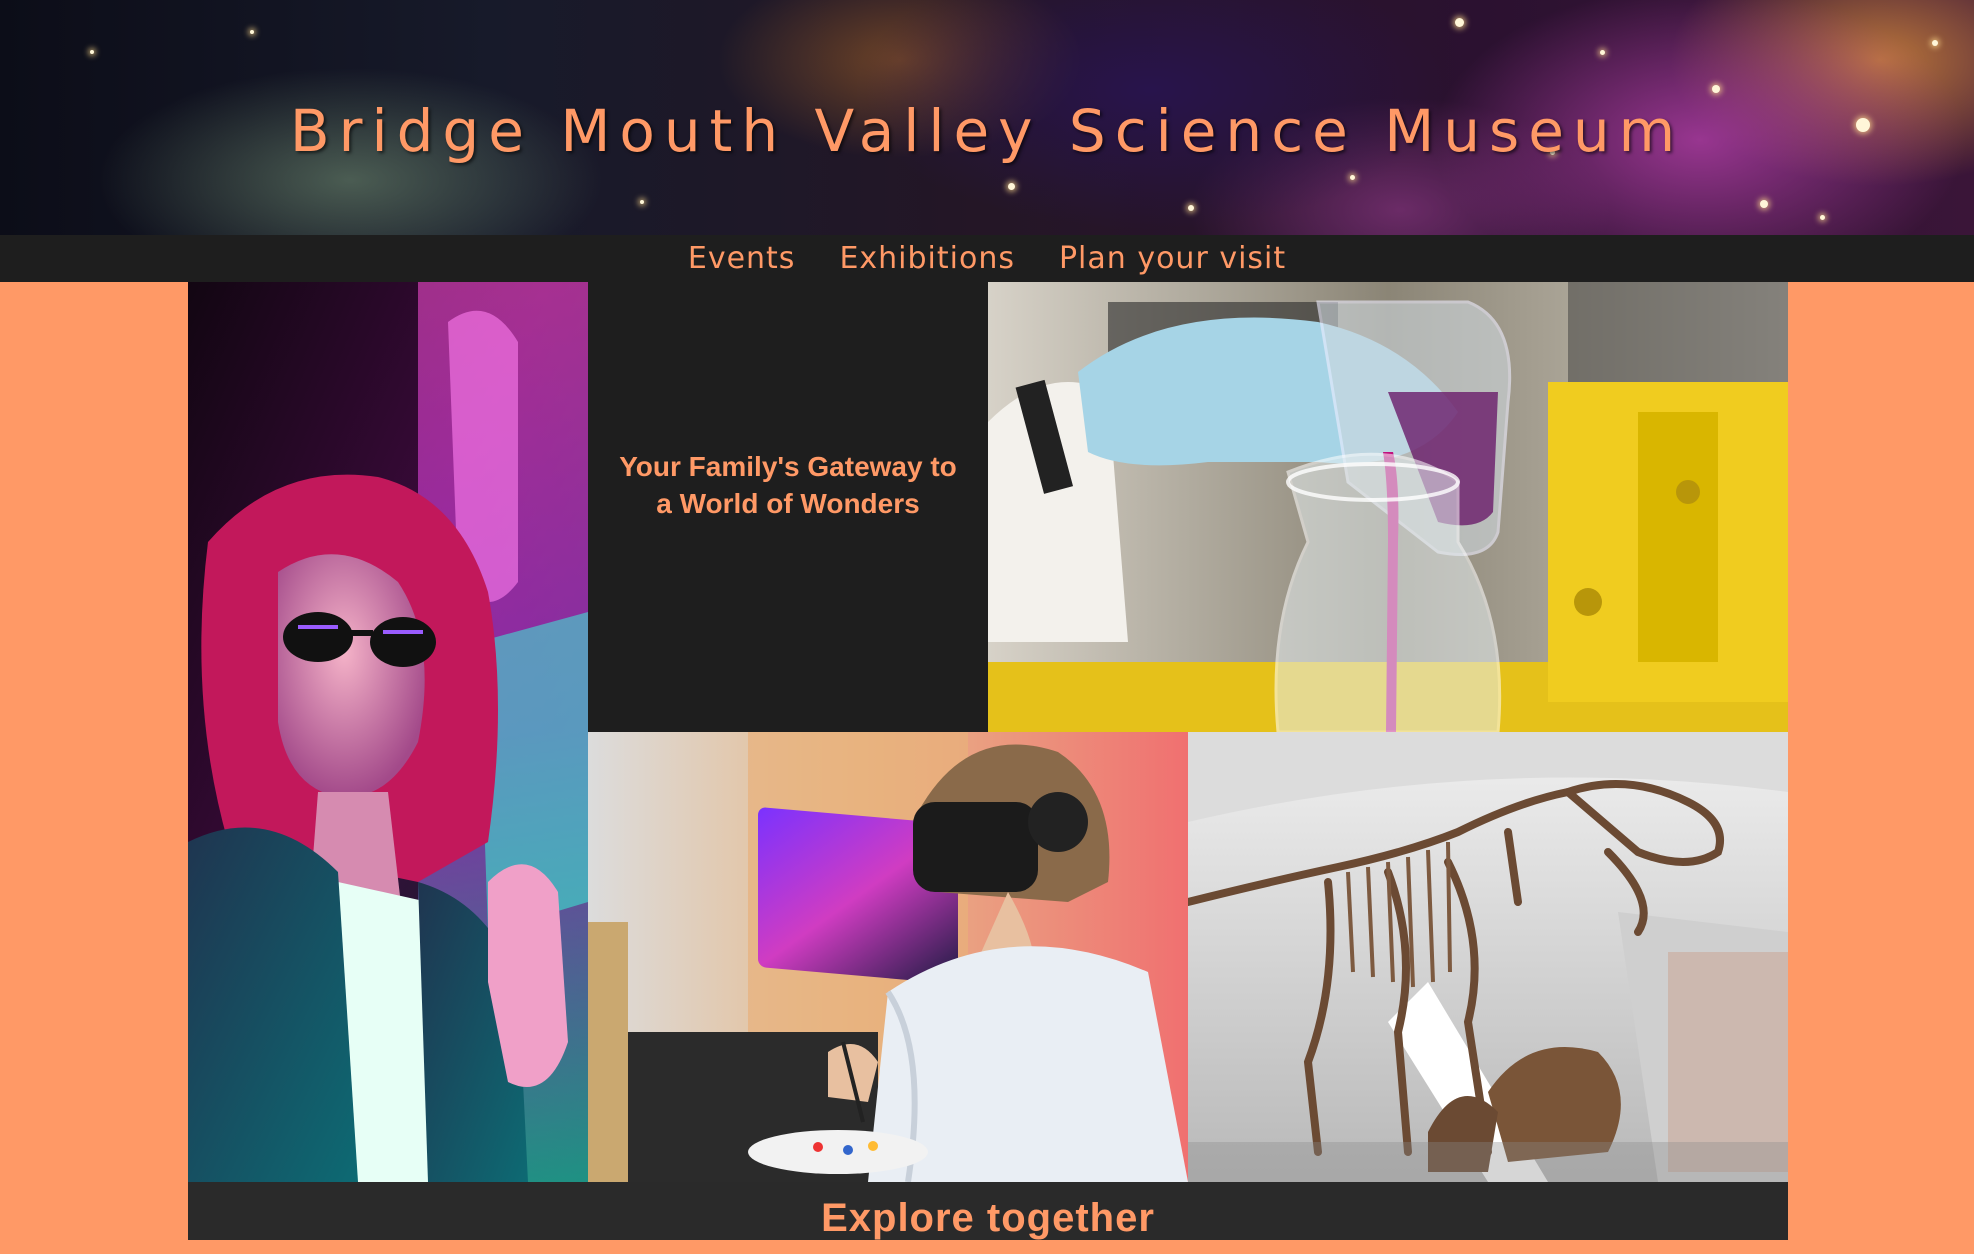  Describe the element at coordinates (1388, 507) in the screenshot. I see `chemistry-beaker-photo` at that location.